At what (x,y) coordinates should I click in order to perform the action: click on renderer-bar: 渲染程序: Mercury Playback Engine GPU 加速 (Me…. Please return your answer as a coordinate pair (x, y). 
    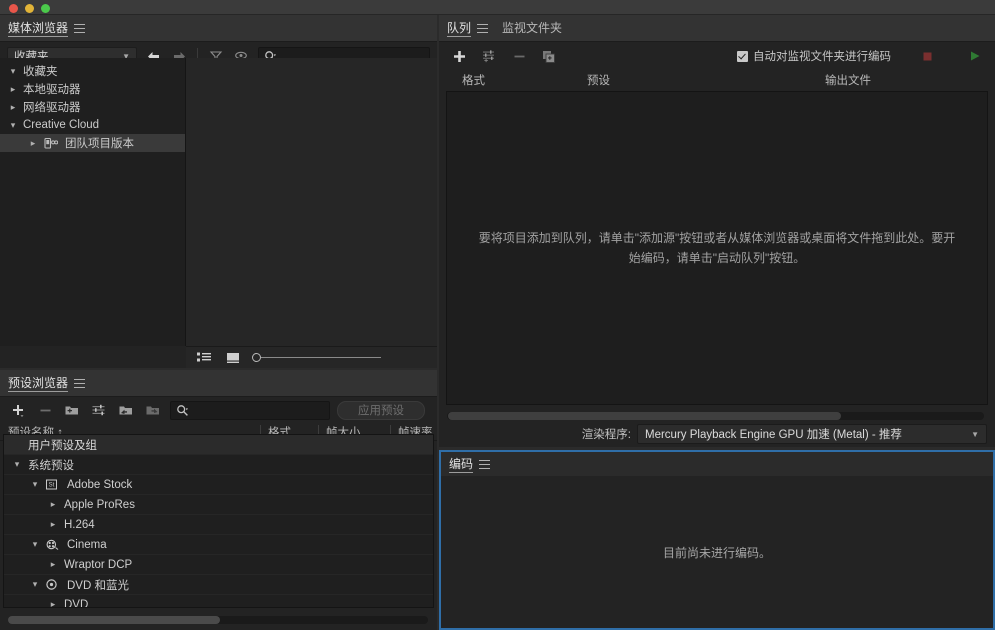
    Looking at the image, I should click on (717, 434).